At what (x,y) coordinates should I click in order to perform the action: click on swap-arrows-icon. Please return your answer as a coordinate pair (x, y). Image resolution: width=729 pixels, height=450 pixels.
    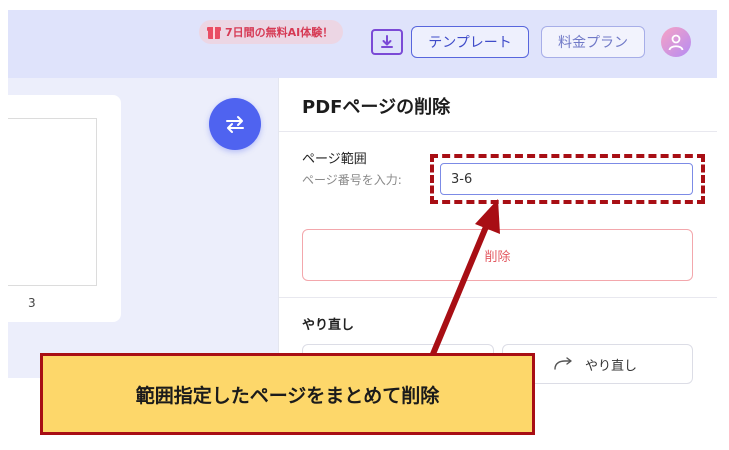
    Looking at the image, I should click on (235, 124).